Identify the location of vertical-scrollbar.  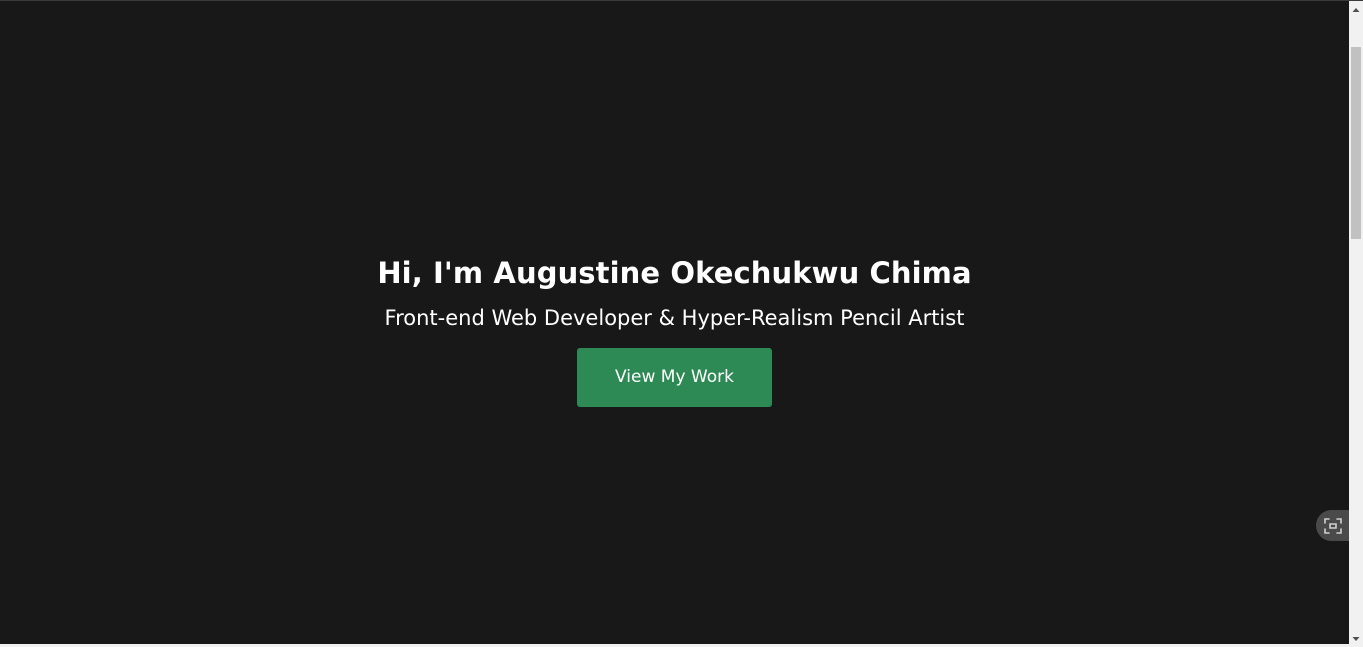
(1356, 324).